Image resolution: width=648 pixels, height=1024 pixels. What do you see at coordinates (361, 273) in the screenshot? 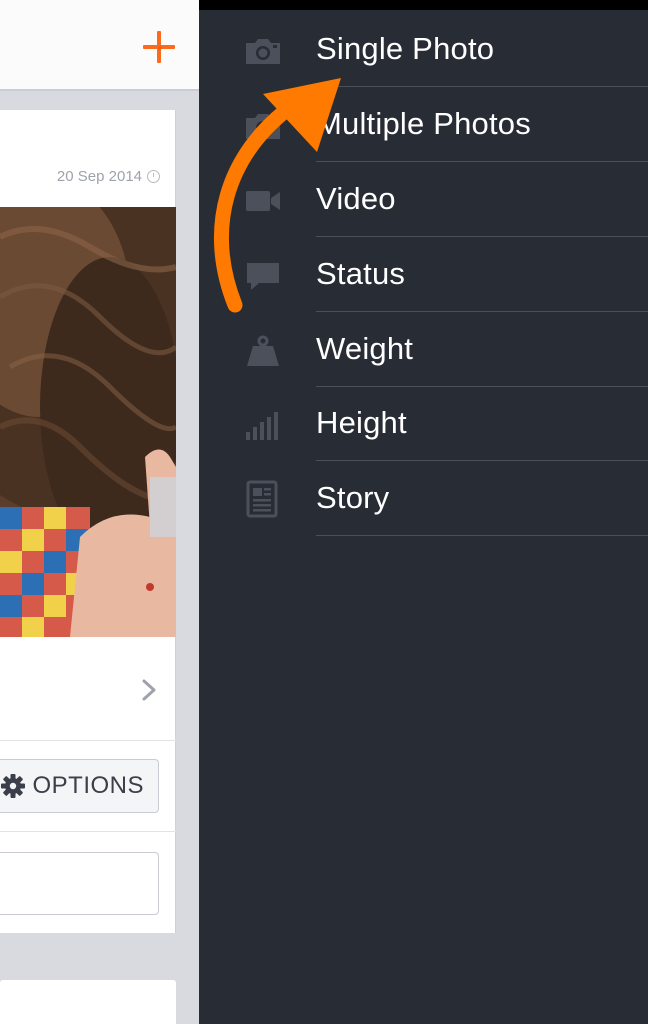
I see `menu-item-label: Status` at bounding box center [361, 273].